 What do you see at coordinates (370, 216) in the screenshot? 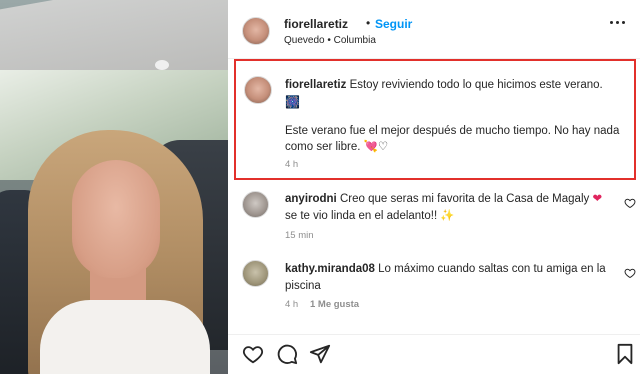
I see `comment-line-2: se te vio linda en el adelanto!! ✨` at bounding box center [370, 216].